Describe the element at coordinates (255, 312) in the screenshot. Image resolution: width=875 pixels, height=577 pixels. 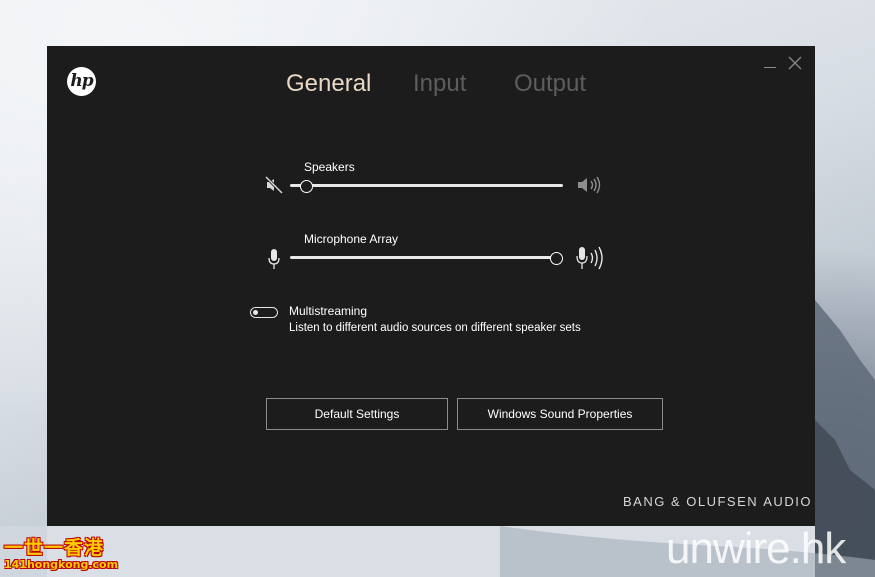
I see `toggle-knob` at that location.